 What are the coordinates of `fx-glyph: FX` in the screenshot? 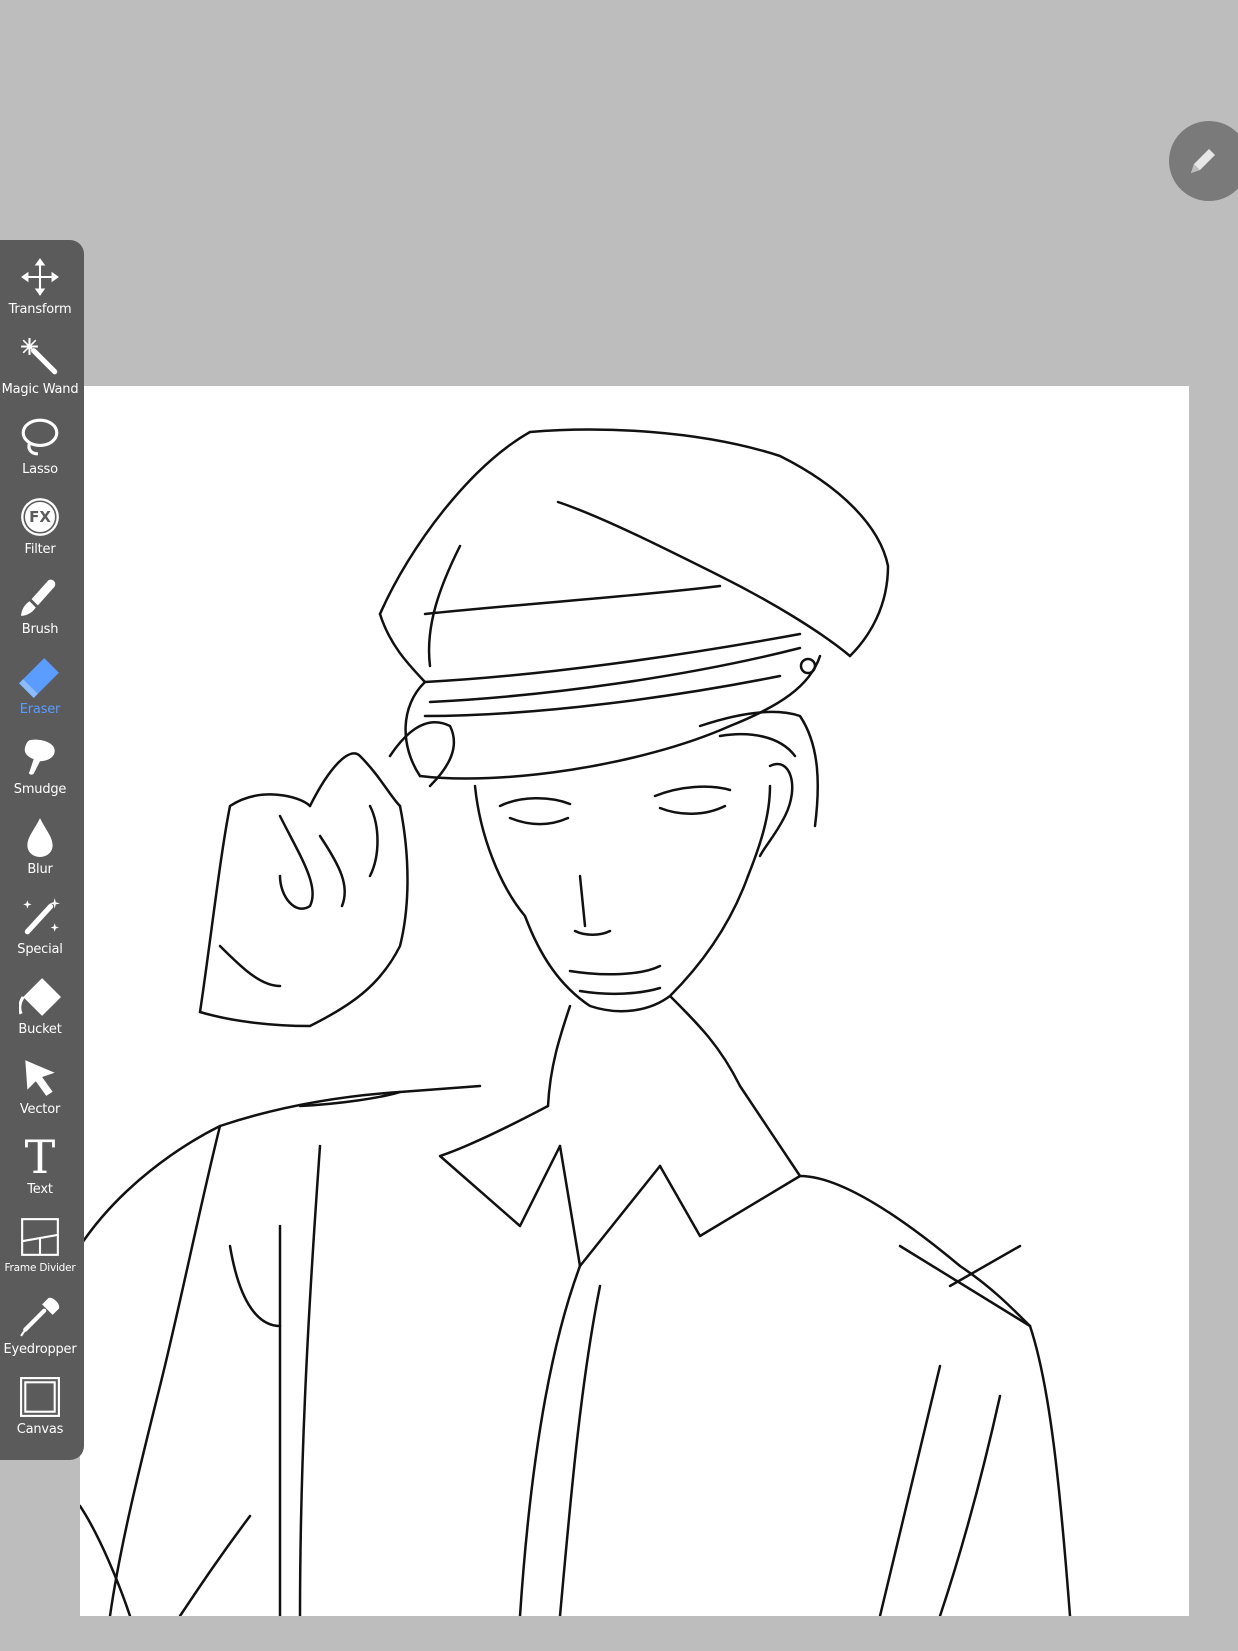 It's located at (40, 517).